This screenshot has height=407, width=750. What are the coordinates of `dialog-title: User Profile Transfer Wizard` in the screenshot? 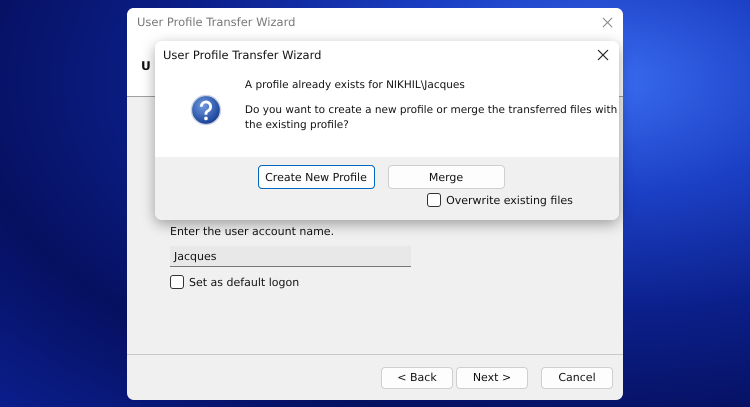 It's located at (242, 55).